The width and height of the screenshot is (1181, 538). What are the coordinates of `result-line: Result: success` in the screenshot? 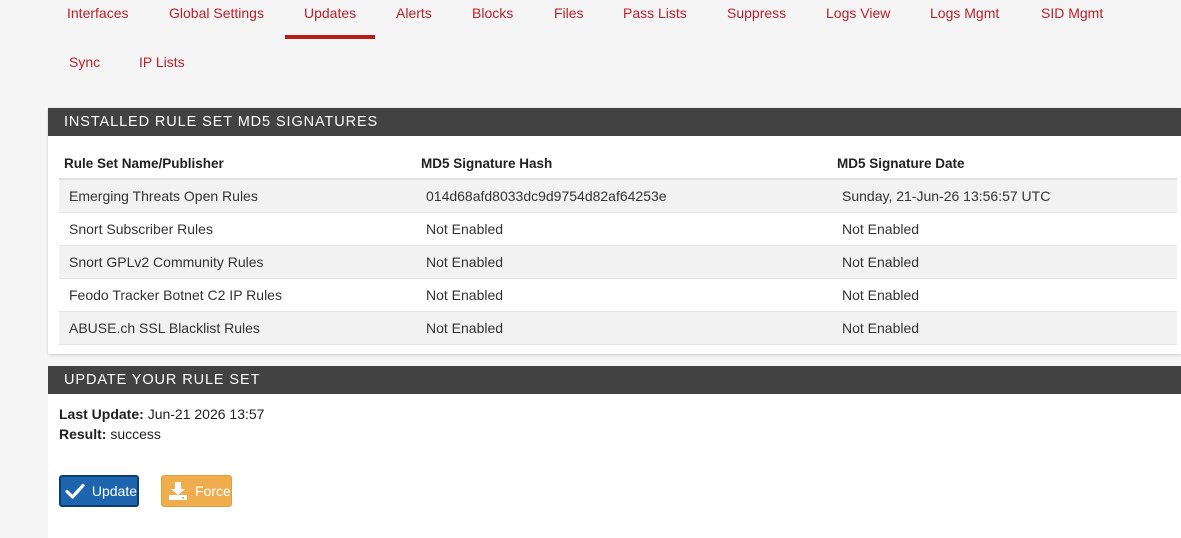 It's located at (110, 434).